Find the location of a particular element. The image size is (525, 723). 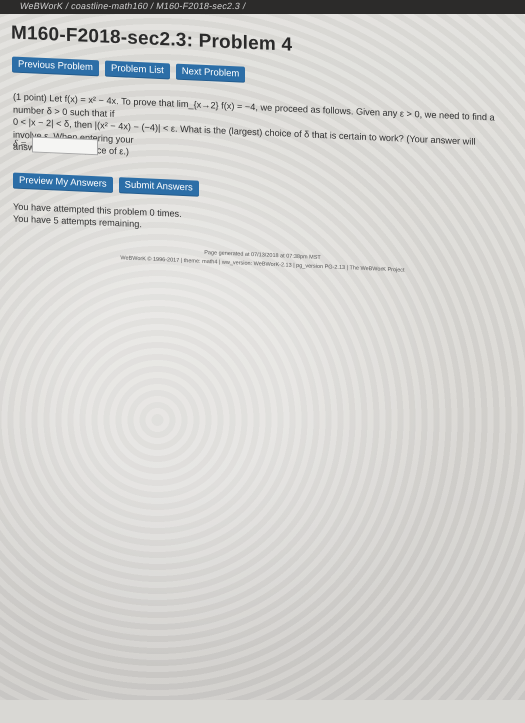

answer-label: δ = is located at coordinates (20, 144).